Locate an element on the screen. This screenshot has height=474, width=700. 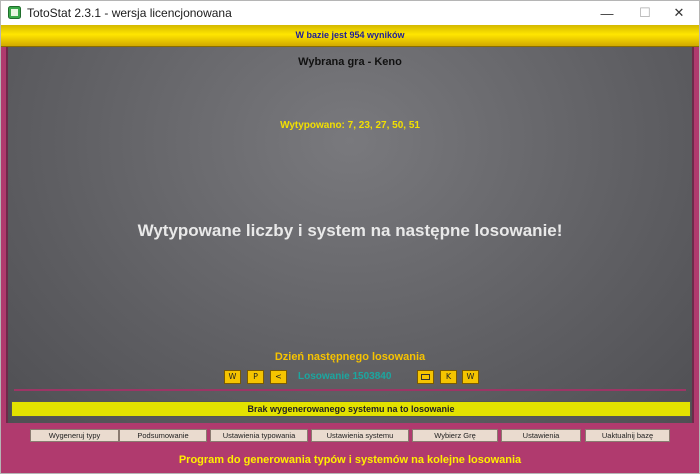
generate-types-button: Wygeneruj typy is located at coordinates (74, 435).